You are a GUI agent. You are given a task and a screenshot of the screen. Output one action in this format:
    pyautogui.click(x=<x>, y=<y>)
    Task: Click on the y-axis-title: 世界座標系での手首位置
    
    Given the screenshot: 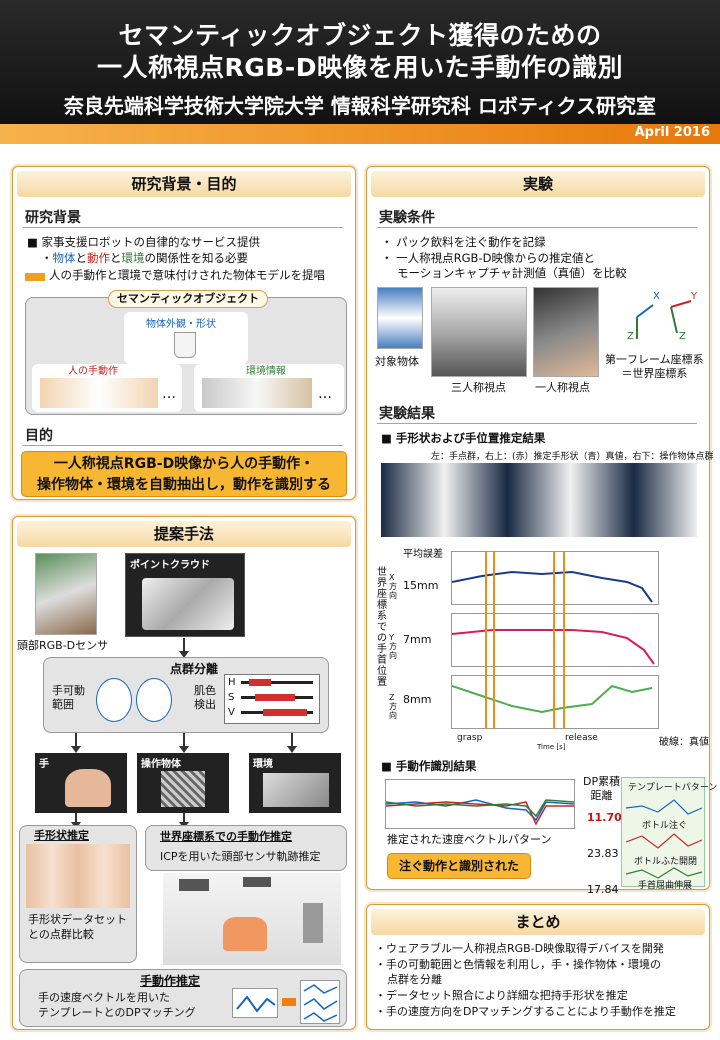 What is the action you would take?
    pyautogui.click(x=382, y=627)
    